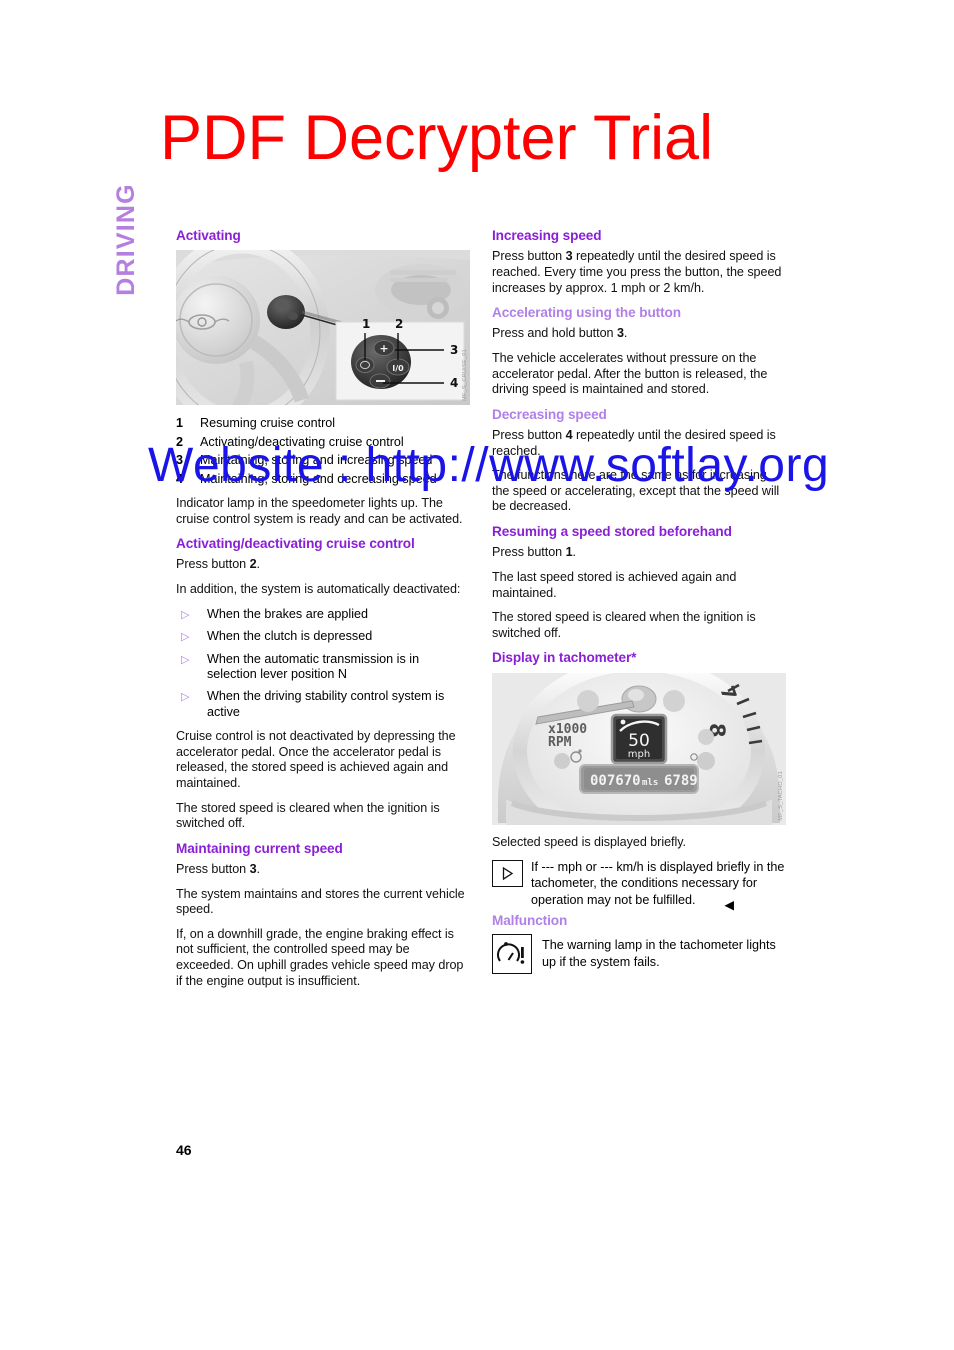  What do you see at coordinates (560, 742) in the screenshot?
I see `rpm-label-line2: RPM` at bounding box center [560, 742].